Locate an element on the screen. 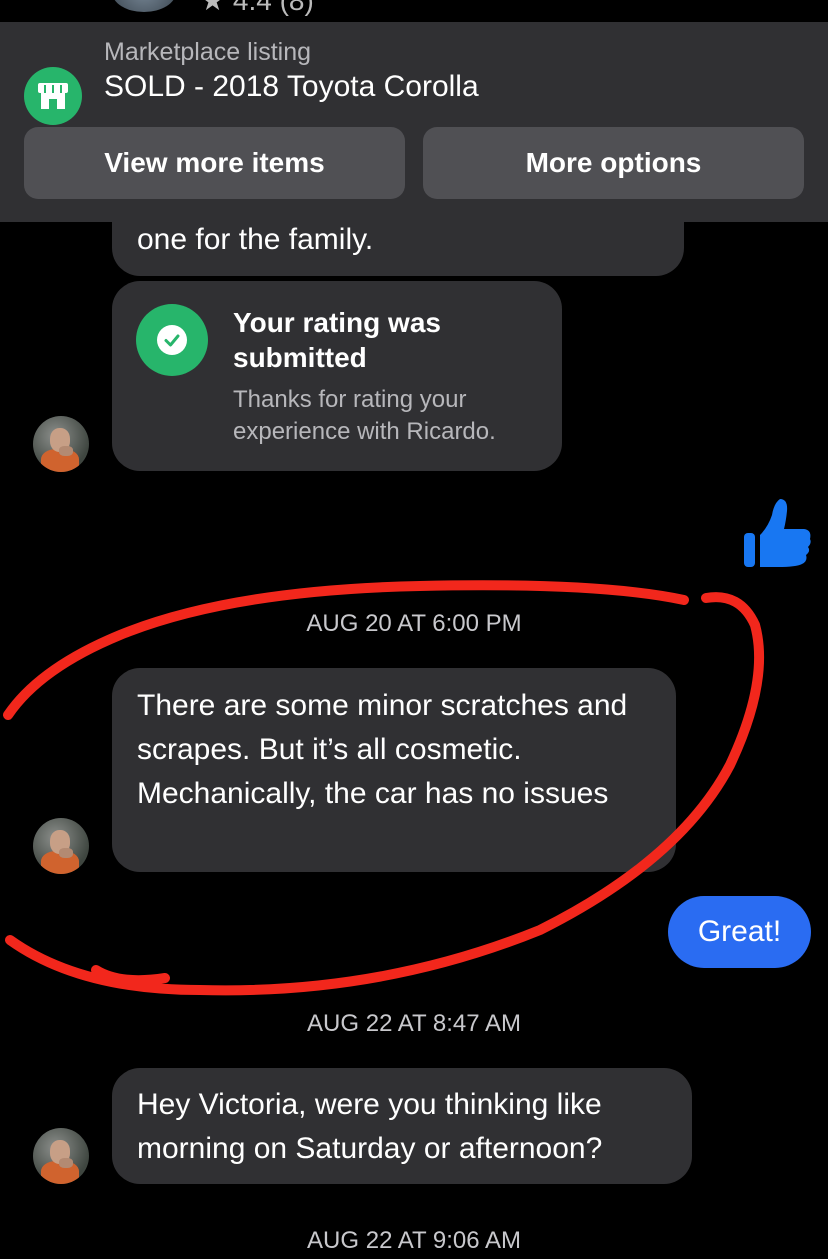 This screenshot has width=828, height=1259. checkmark-icon is located at coordinates (172, 340).